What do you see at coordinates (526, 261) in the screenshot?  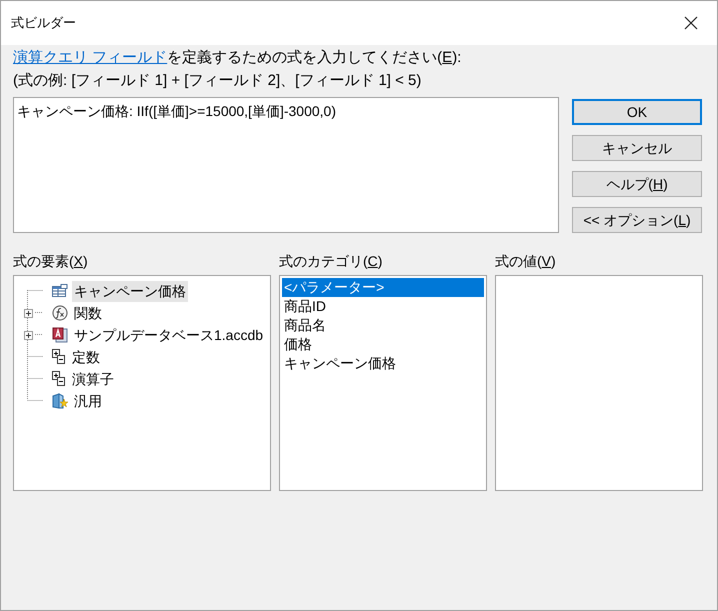 I see `list-label: 式の値(V)` at bounding box center [526, 261].